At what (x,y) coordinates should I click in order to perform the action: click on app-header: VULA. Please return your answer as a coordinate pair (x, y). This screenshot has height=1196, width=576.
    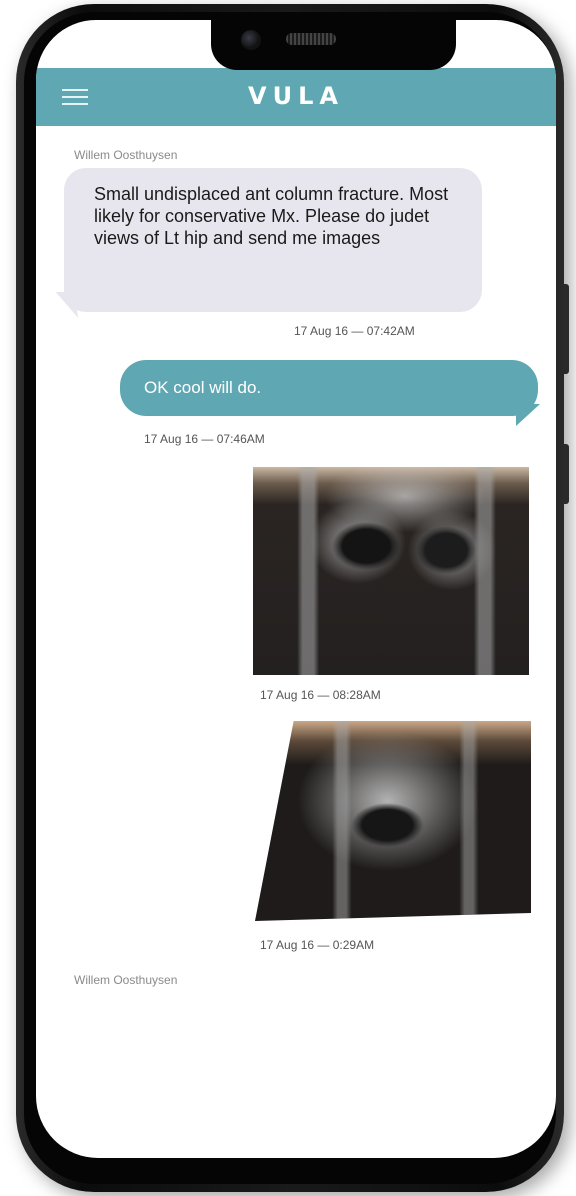
    Looking at the image, I should click on (296, 97).